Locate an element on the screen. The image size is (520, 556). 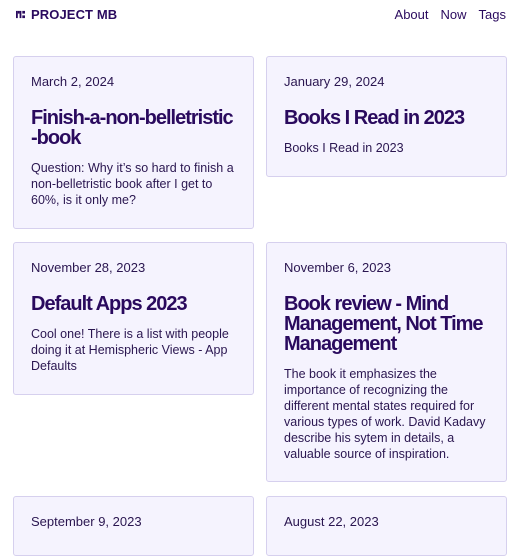
logo-icon is located at coordinates (20, 14).